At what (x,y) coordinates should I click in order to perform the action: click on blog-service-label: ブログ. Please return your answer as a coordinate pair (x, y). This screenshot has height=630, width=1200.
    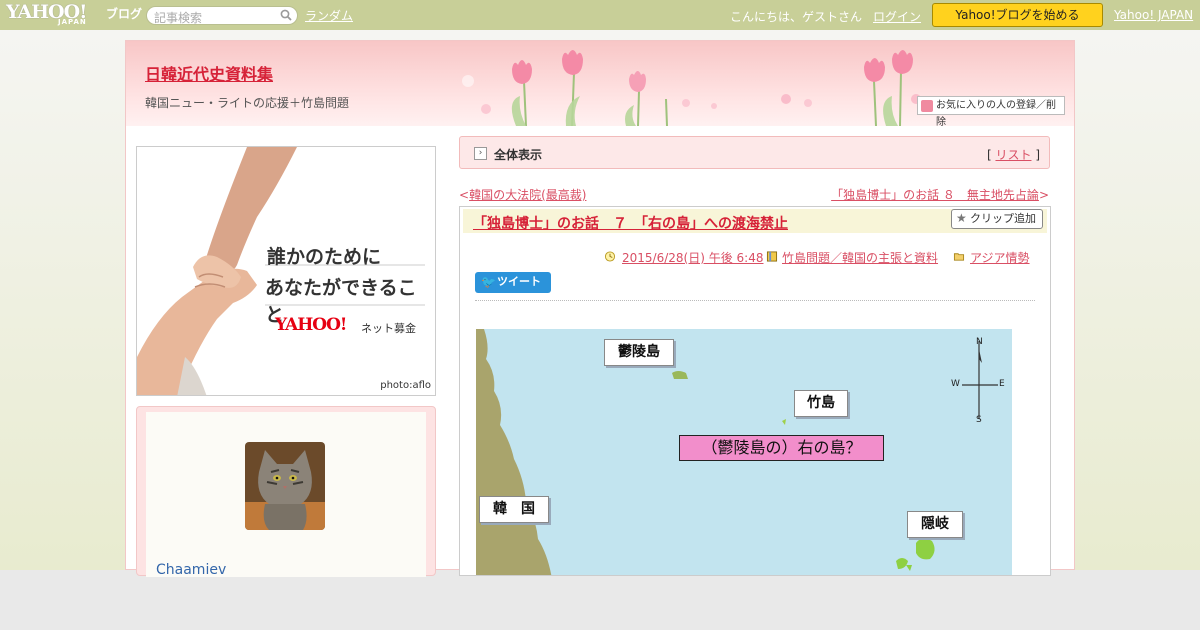
    Looking at the image, I should click on (124, 14).